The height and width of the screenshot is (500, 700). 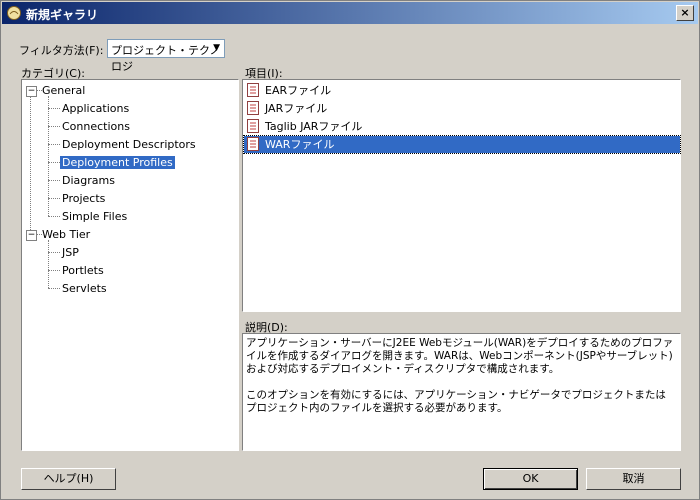 I want to click on tree-item-jsp: JSP, so click(x=70, y=252).